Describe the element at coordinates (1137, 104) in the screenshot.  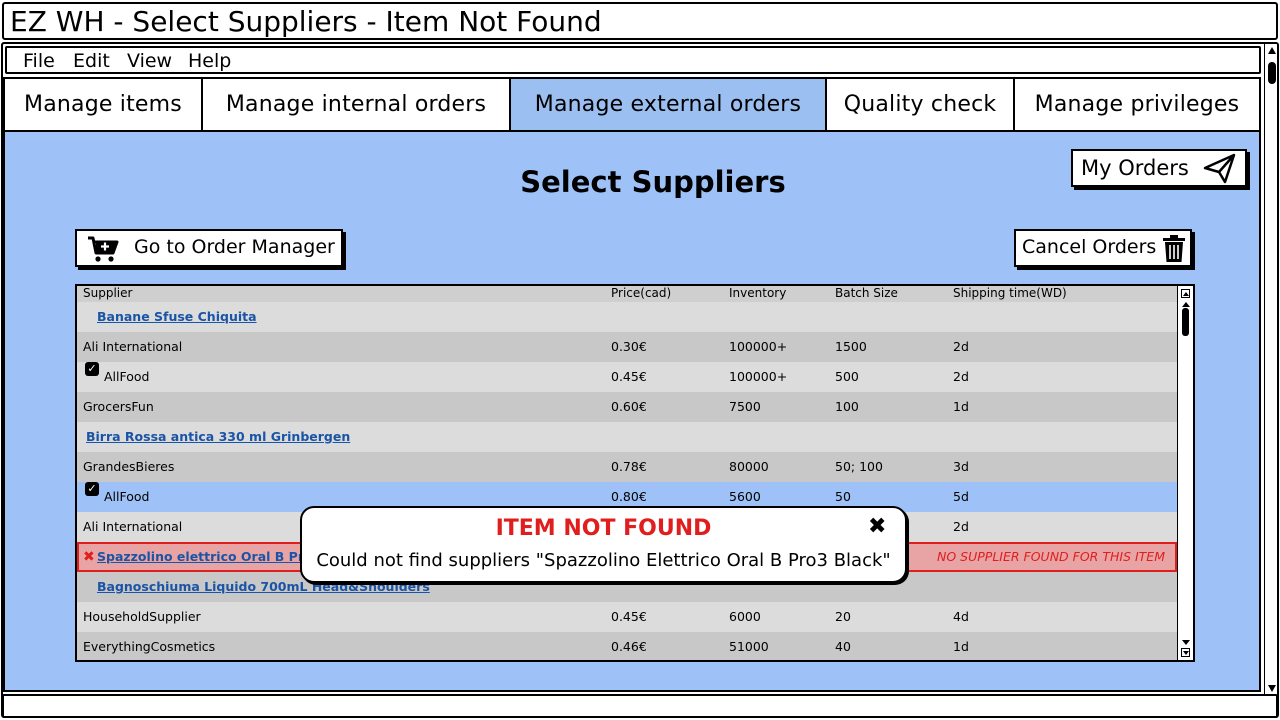
I see `tab-manage-privileges: Manage privileges` at that location.